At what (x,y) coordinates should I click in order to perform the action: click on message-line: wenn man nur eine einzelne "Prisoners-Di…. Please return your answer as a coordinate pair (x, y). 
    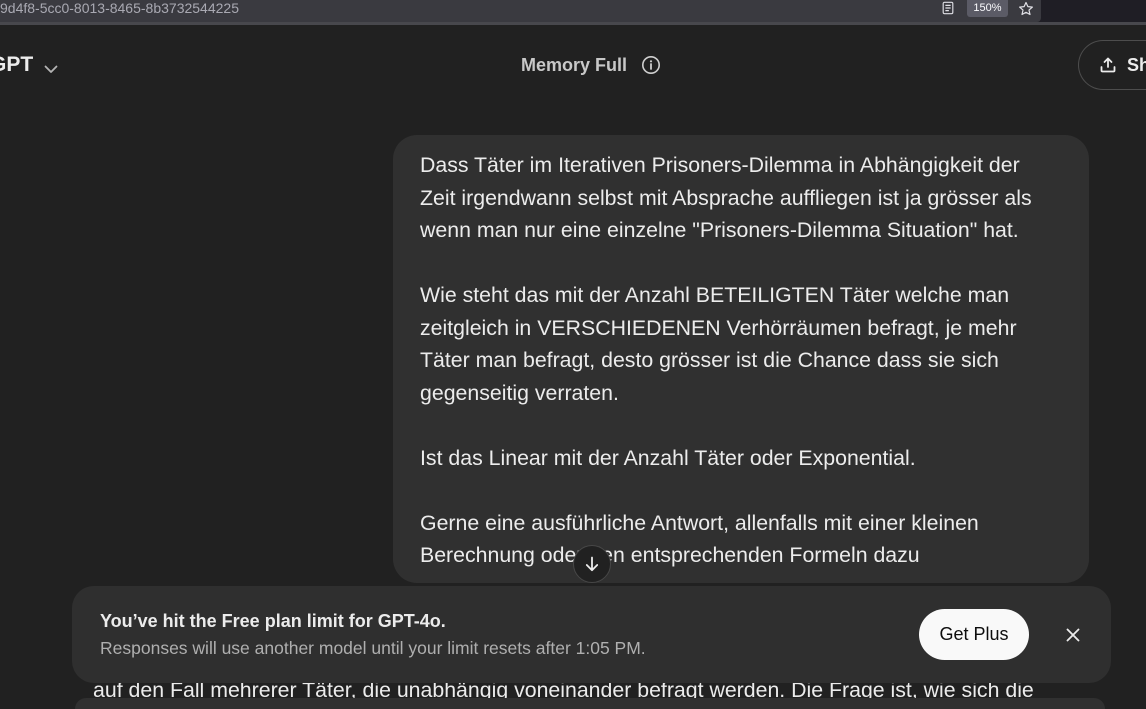
    Looking at the image, I should click on (719, 230).